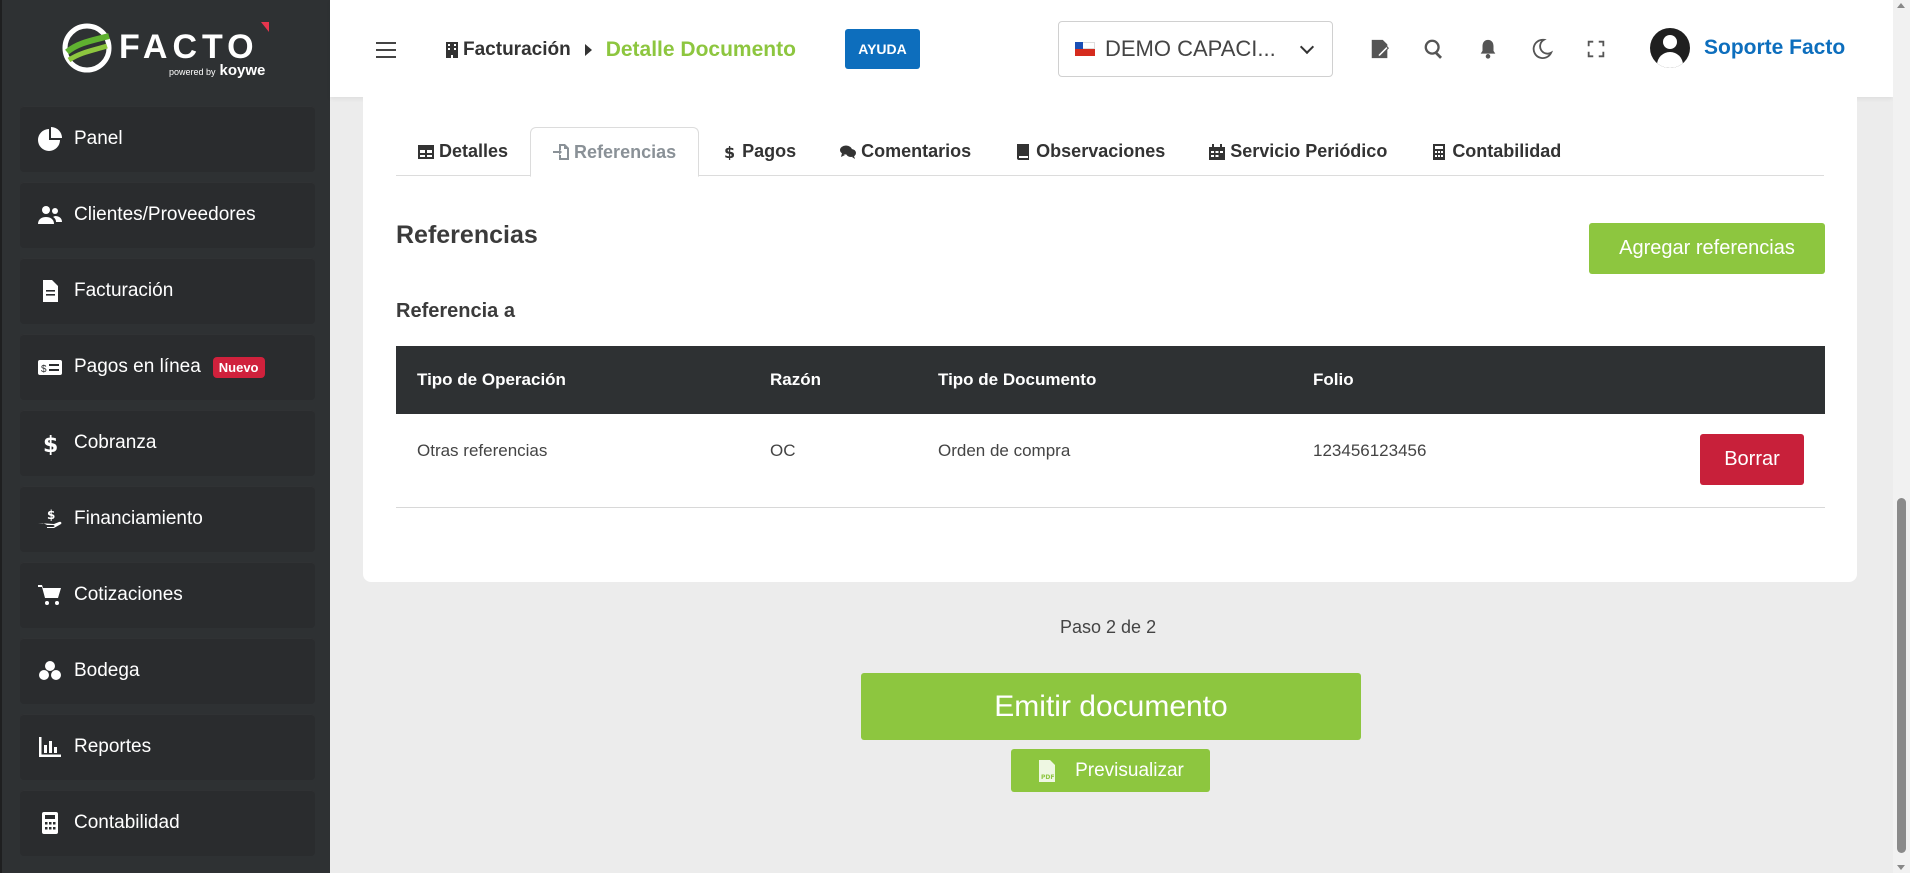  What do you see at coordinates (1752, 459) in the screenshot?
I see `delete-button: Borrar` at bounding box center [1752, 459].